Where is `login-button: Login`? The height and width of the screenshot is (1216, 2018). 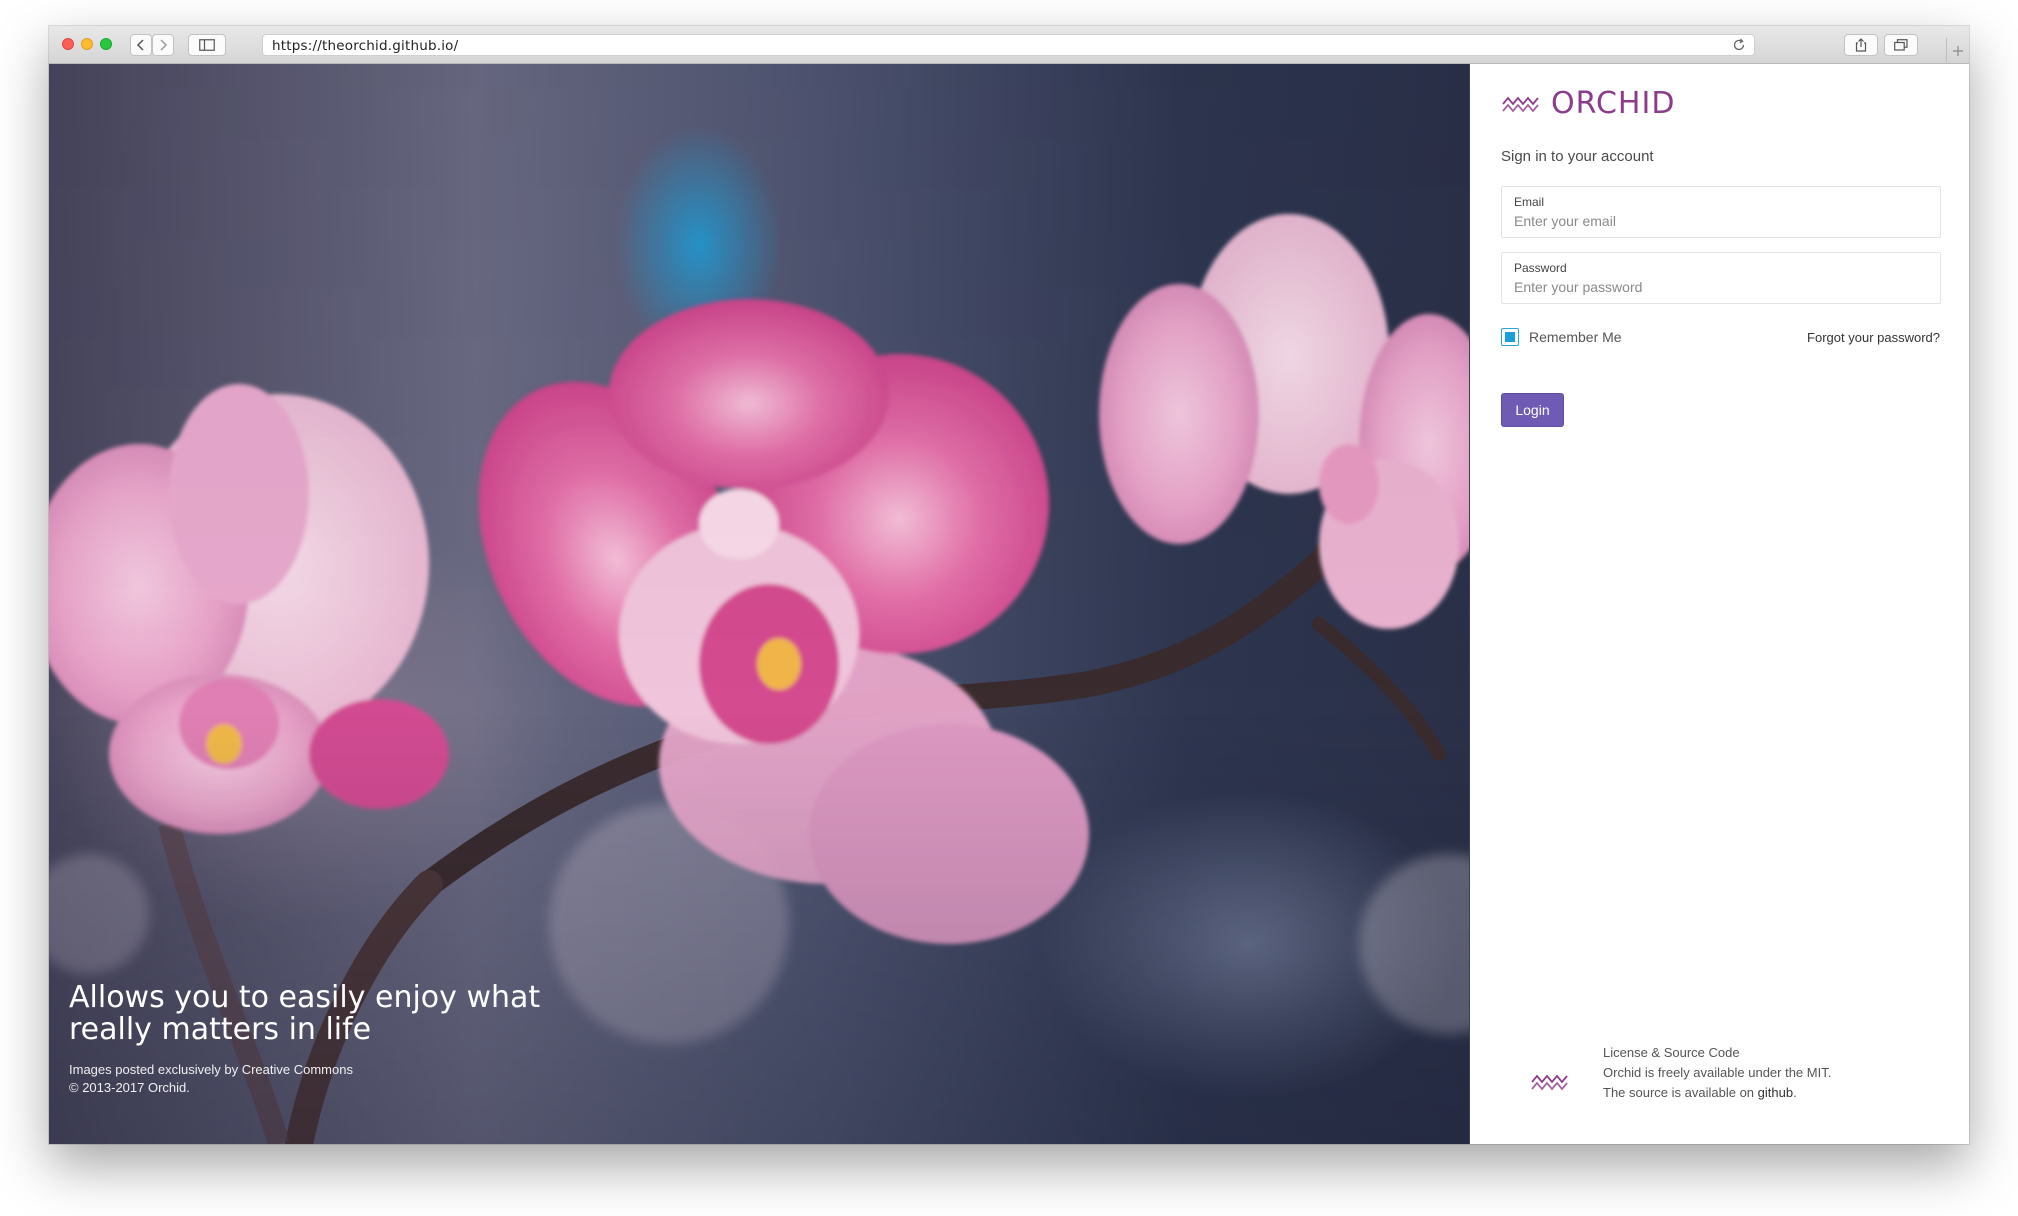
login-button: Login is located at coordinates (1532, 410).